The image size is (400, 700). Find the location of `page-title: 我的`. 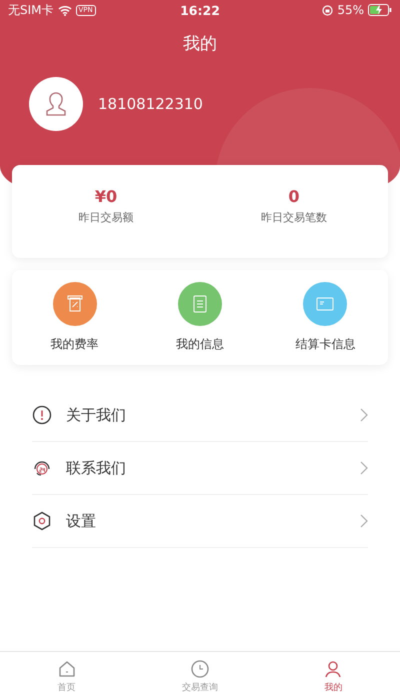

page-title: 我的 is located at coordinates (200, 44).